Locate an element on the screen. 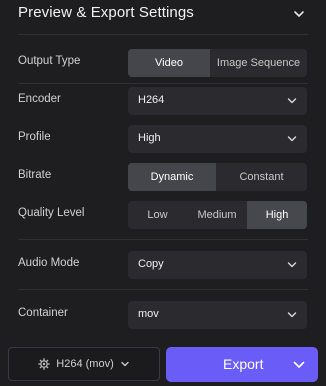 The image size is (326, 386). bitrate-dynamic-option: Dynamic is located at coordinates (172, 177).